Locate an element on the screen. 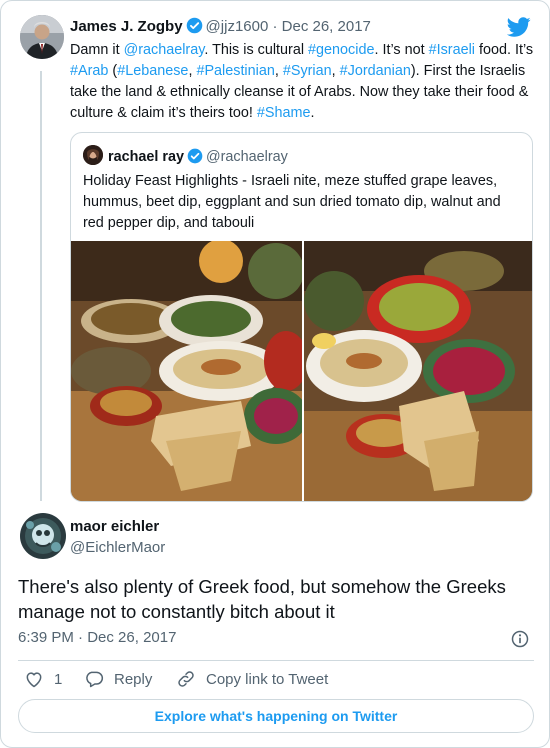  mention-link: @rachaelray is located at coordinates (164, 50).